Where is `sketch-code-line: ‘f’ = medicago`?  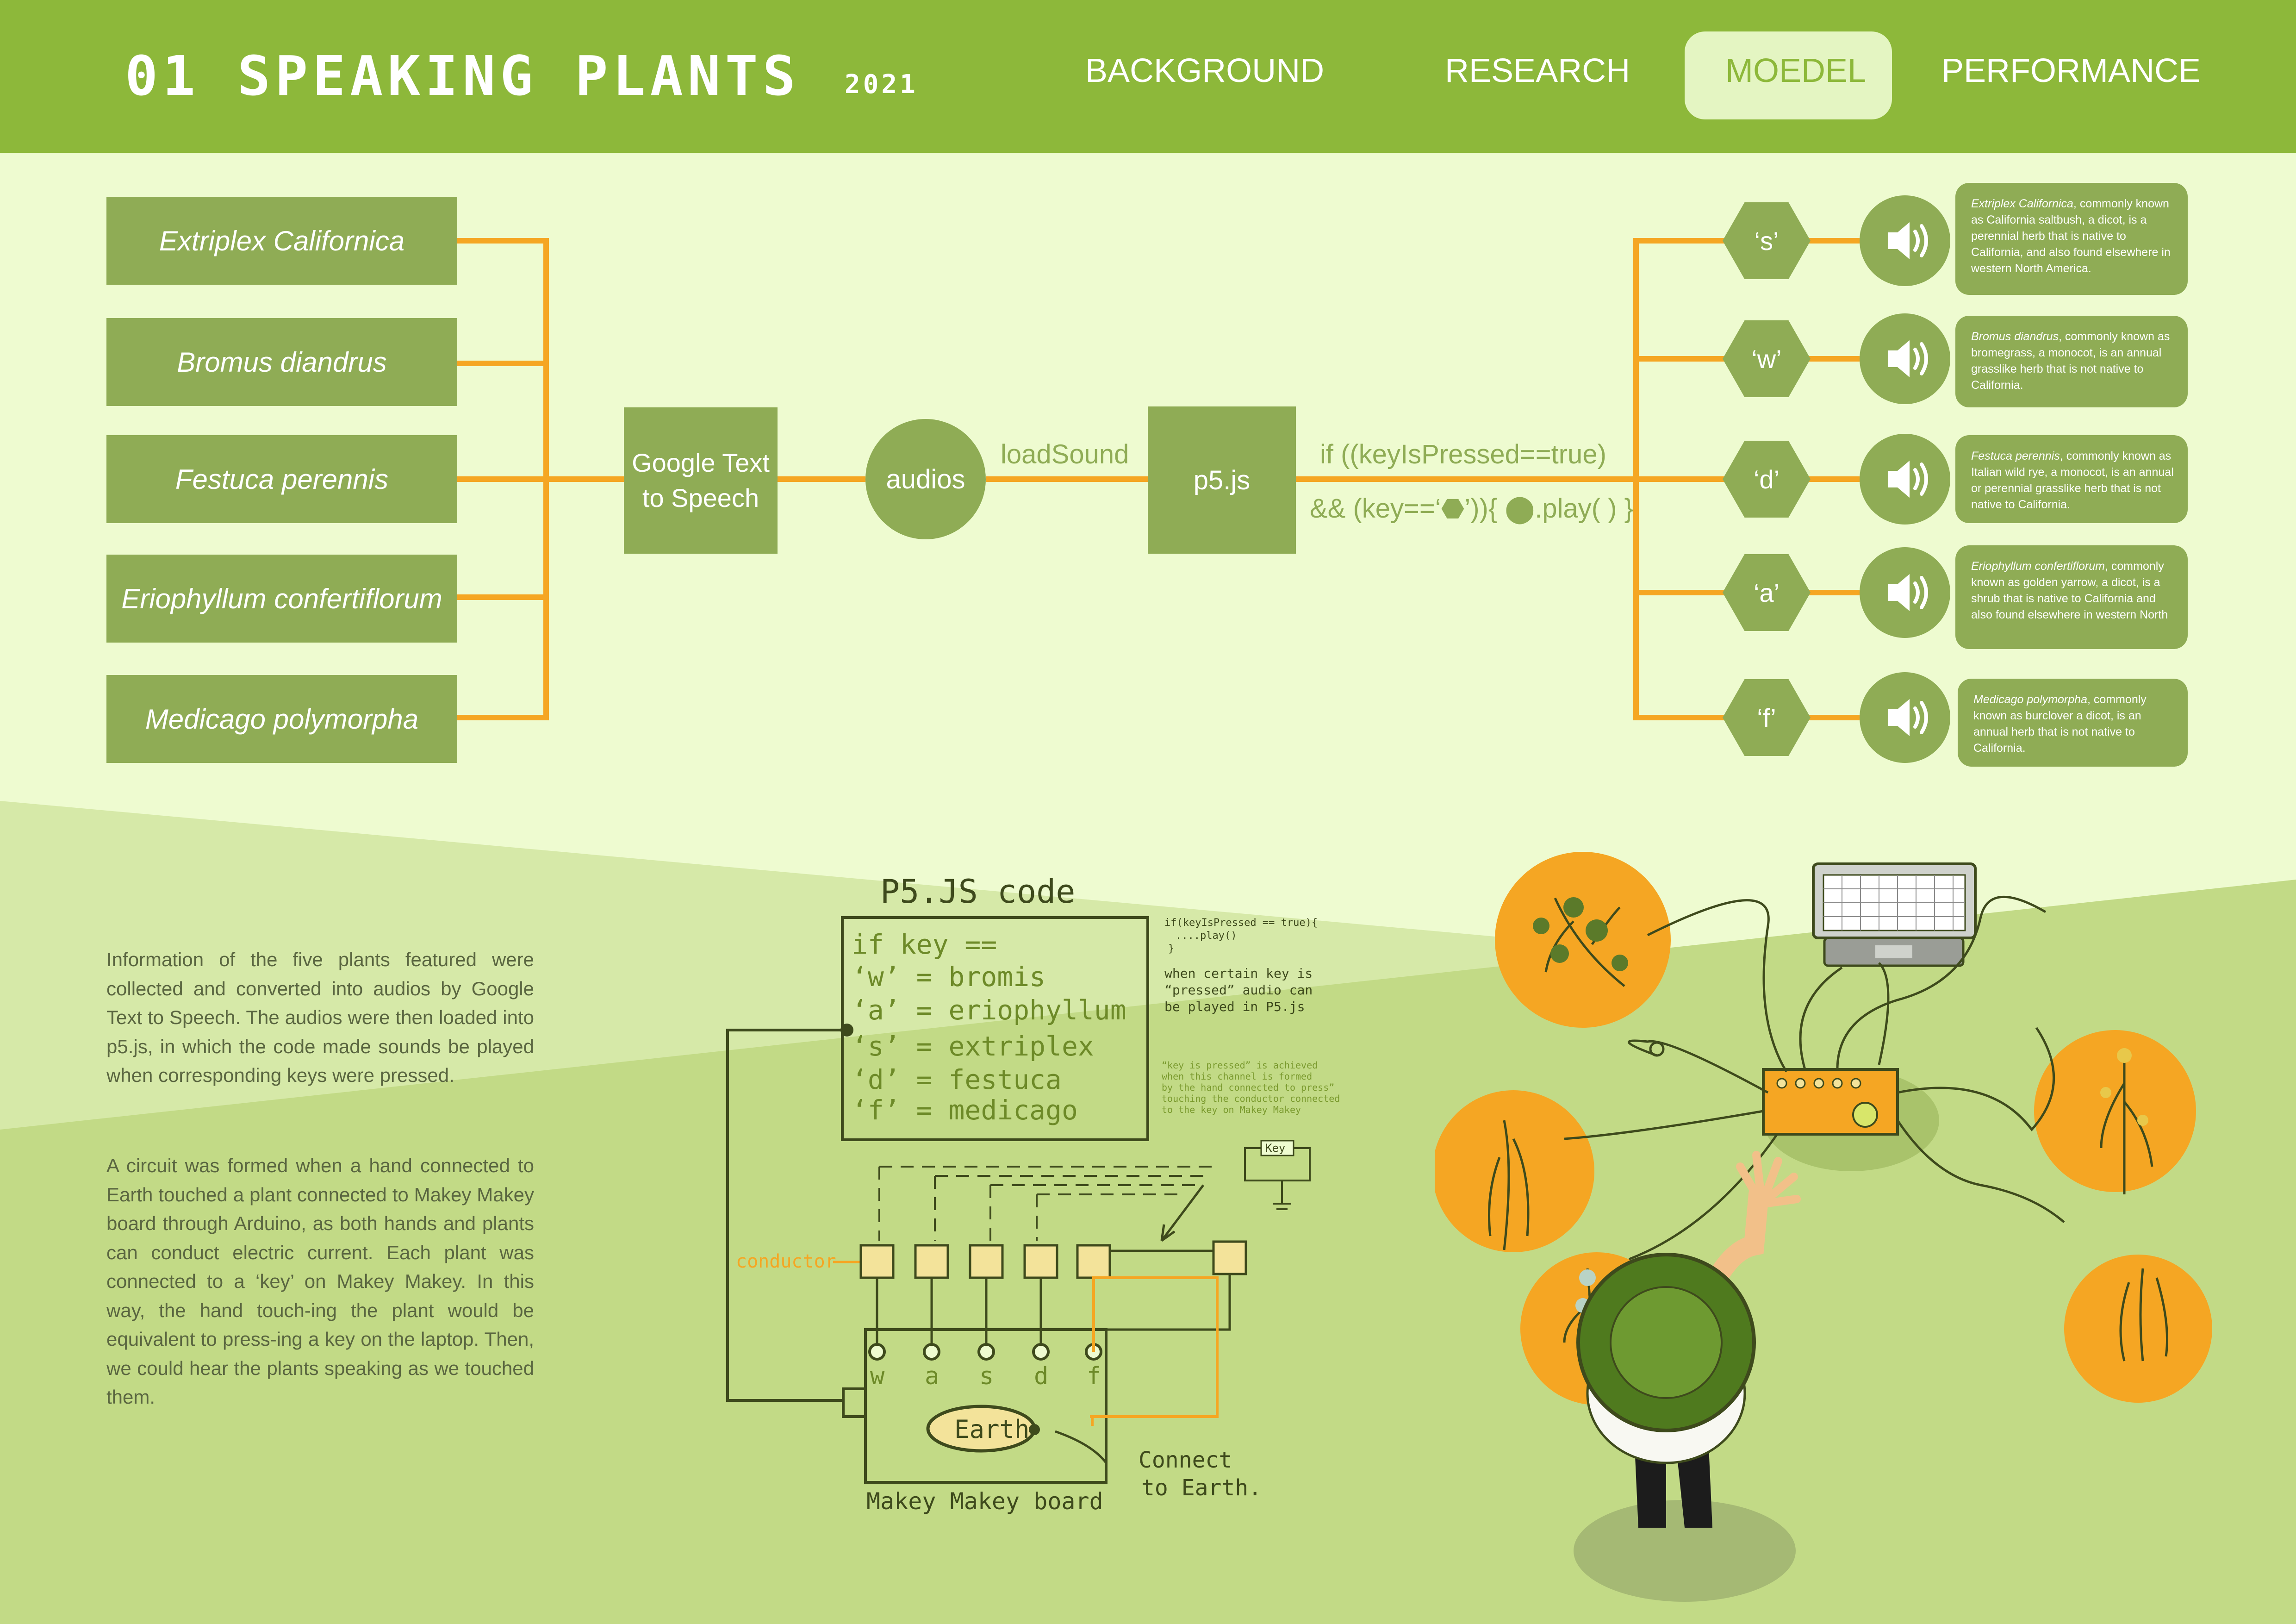 sketch-code-line: ‘f’ = medicago is located at coordinates (965, 1110).